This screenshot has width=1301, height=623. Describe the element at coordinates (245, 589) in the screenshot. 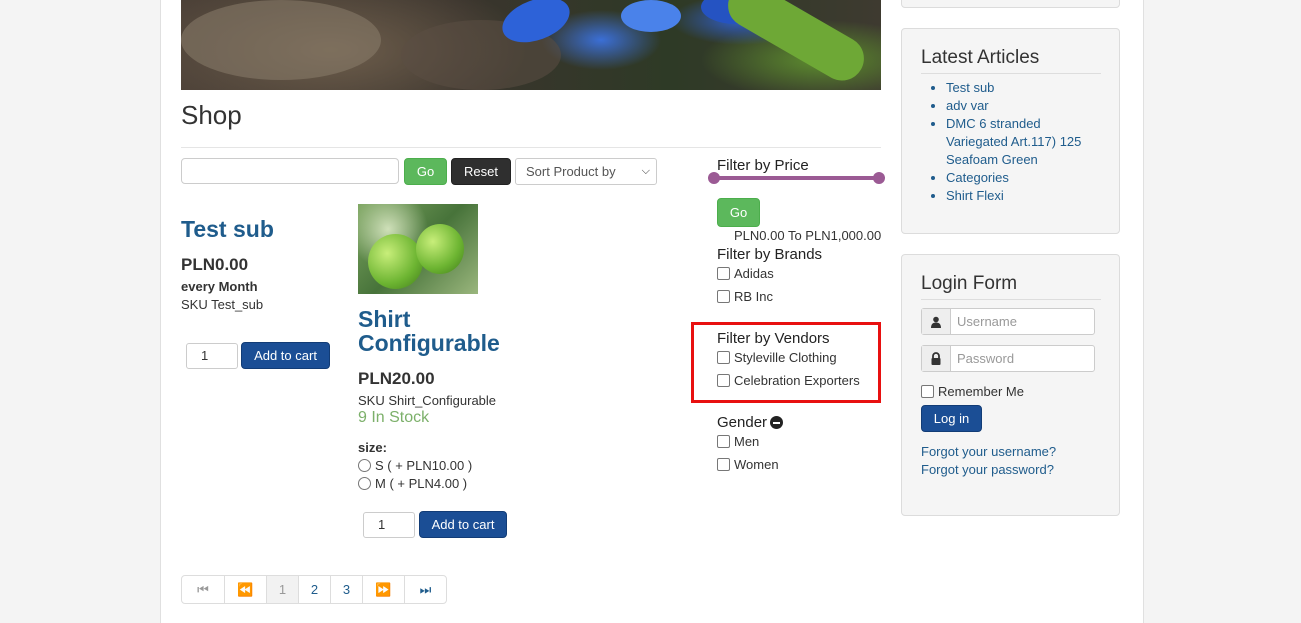

I see `previous-page-icon: ⏪` at that location.